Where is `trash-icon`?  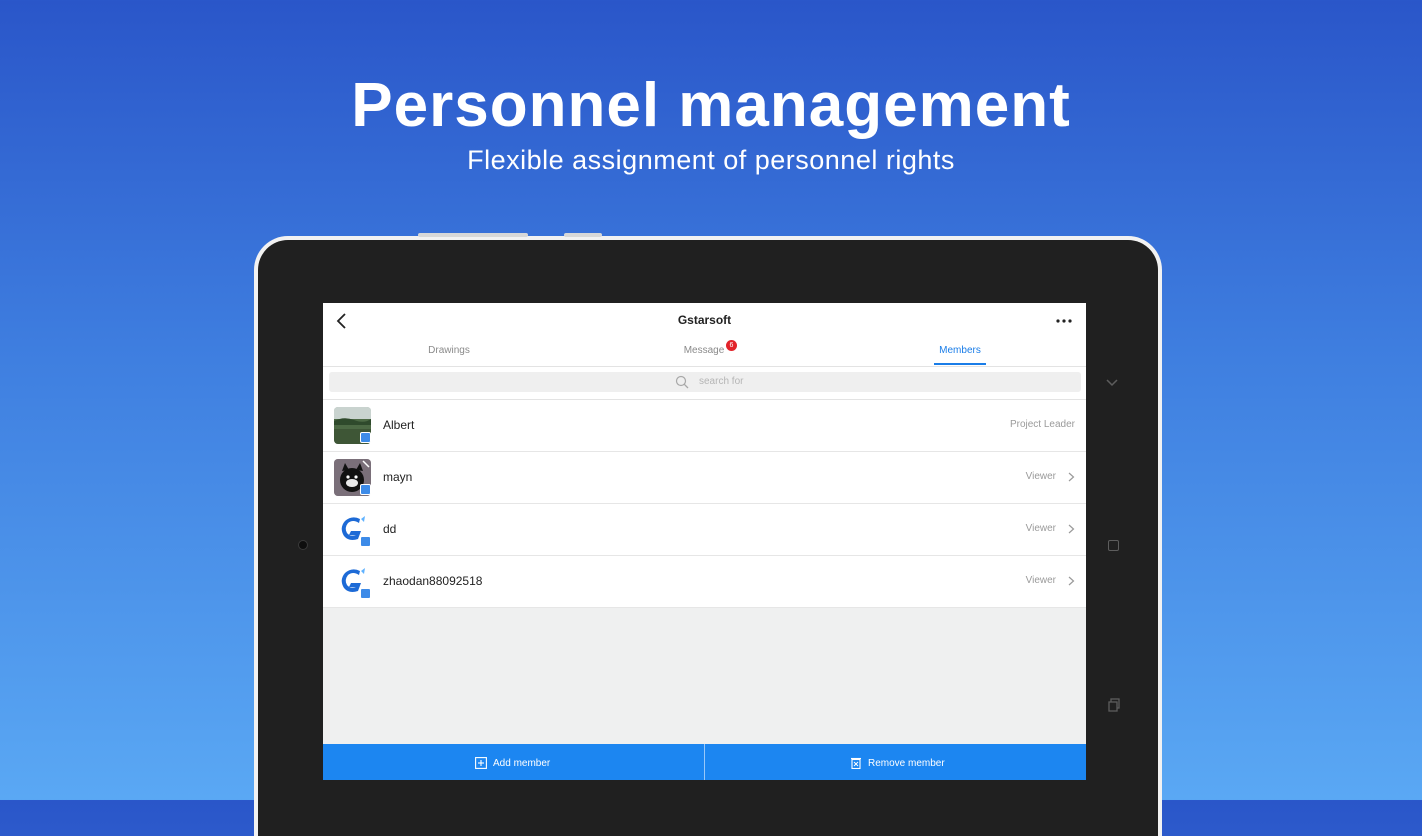
trash-icon is located at coordinates (856, 763).